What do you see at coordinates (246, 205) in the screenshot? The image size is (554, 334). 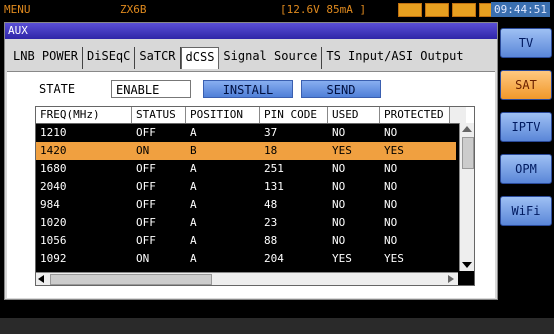 I see `table-row: 984 OFF A 48 NO NO` at bounding box center [246, 205].